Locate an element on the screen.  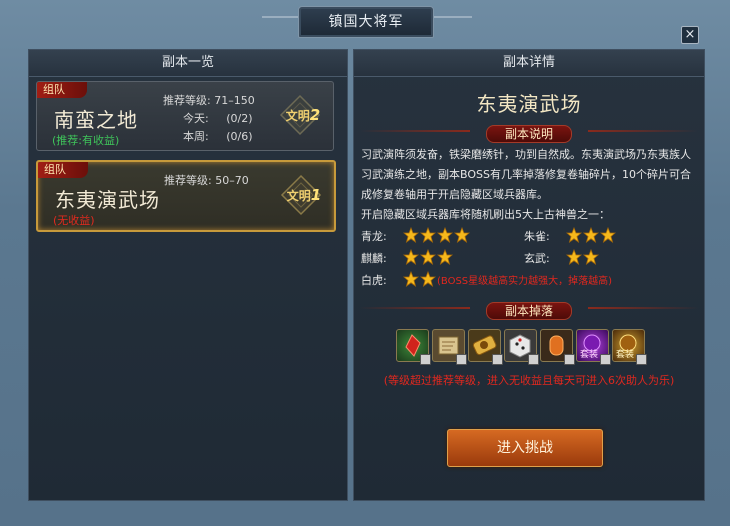
window-title: 镇国大将军 is located at coordinates (366, 22).